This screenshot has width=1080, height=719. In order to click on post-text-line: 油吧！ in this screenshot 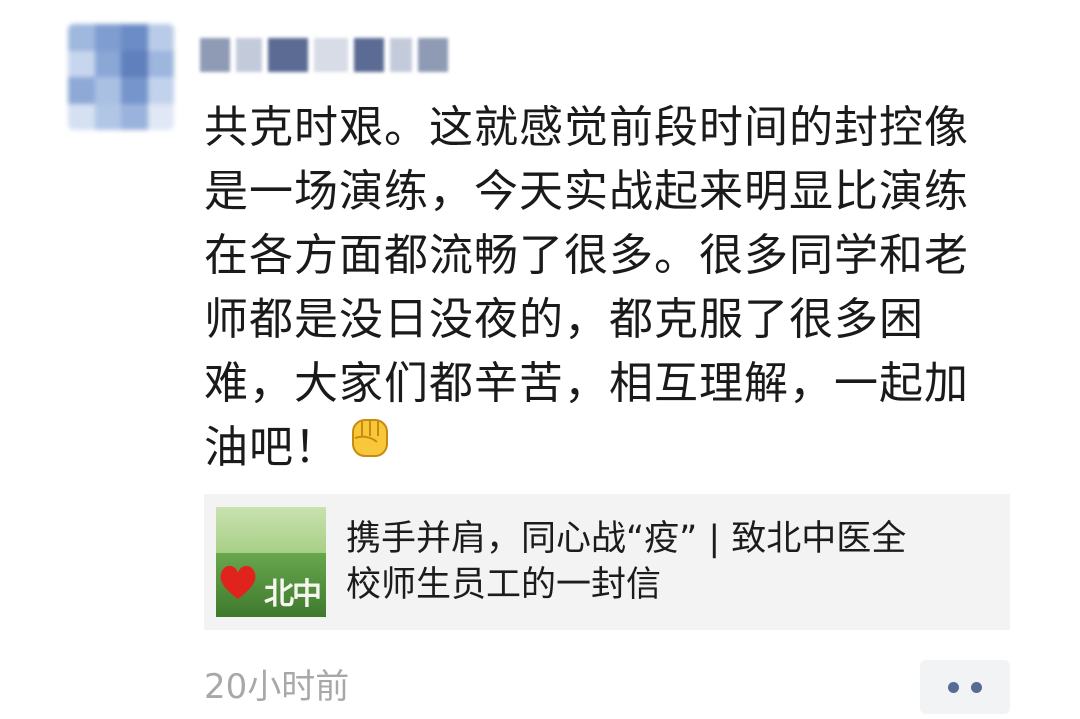, I will do `click(271, 447)`.